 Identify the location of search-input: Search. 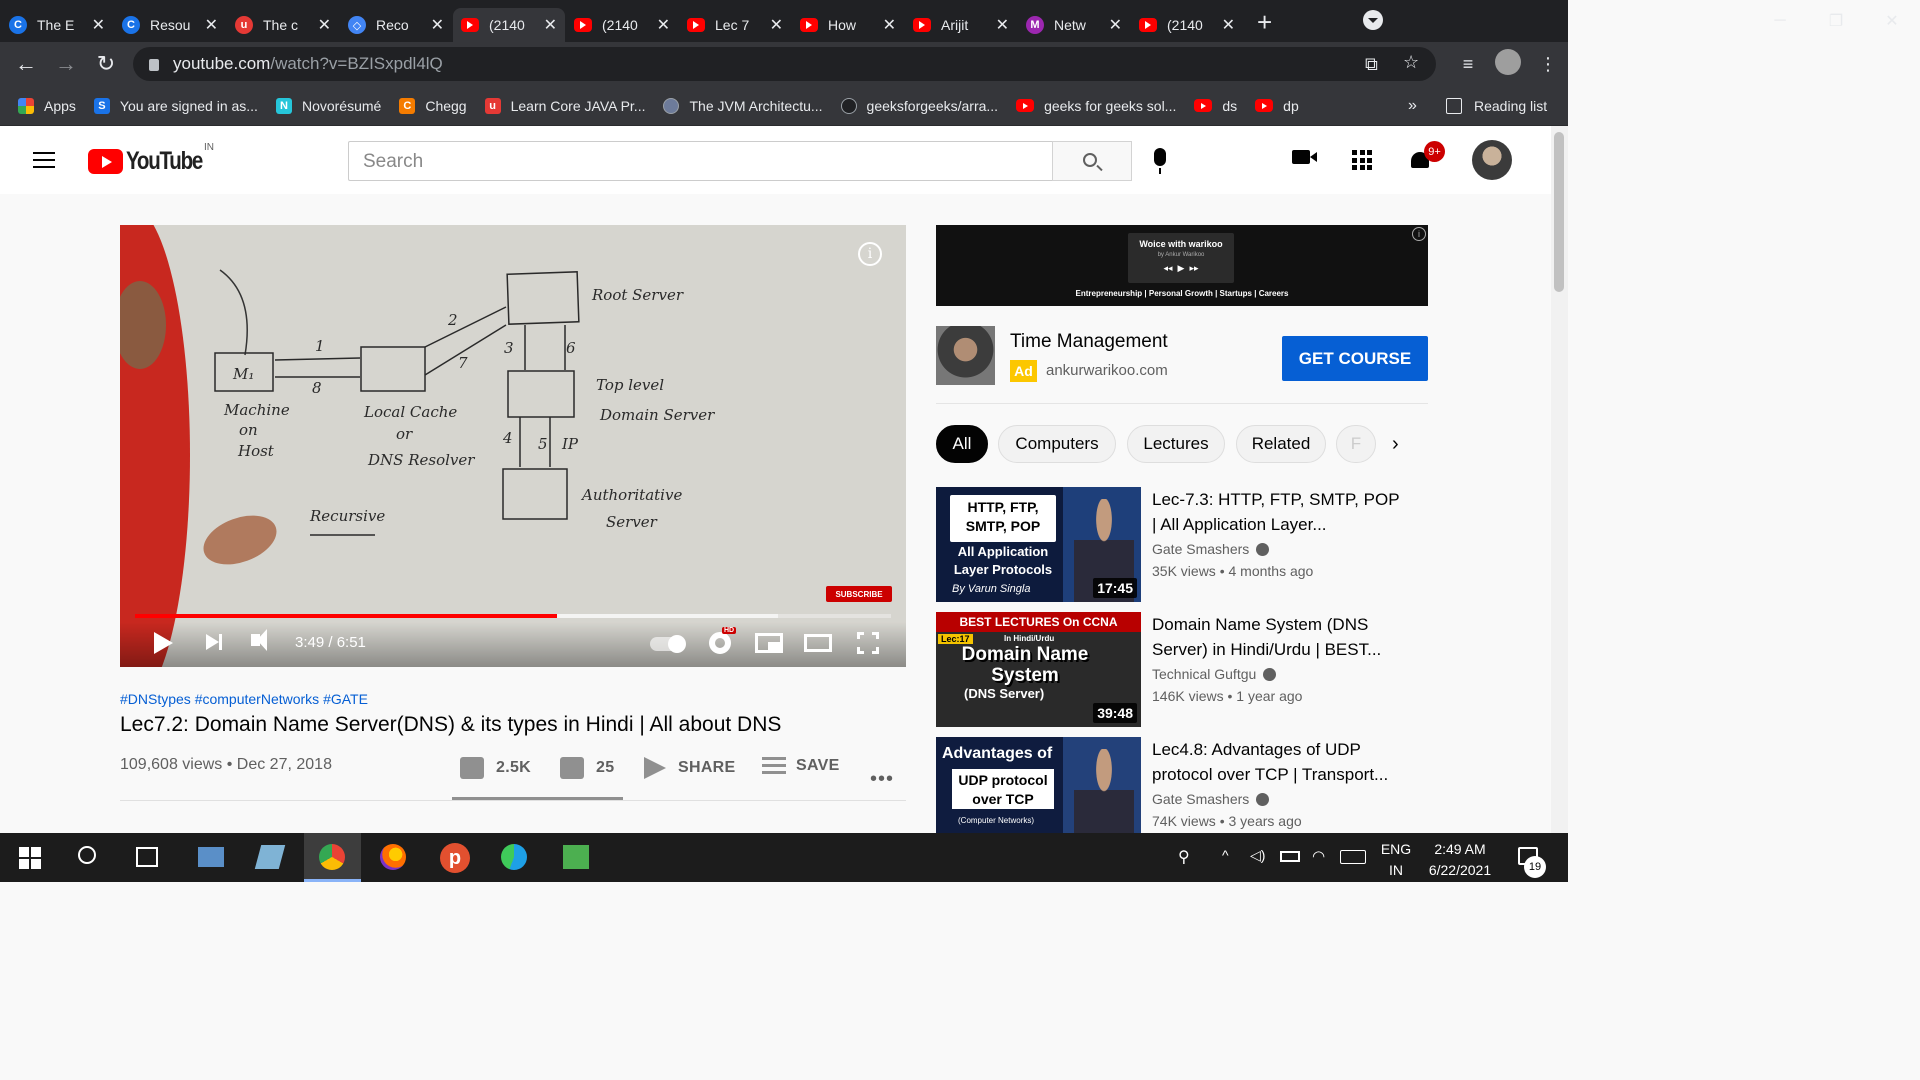
(700, 161).